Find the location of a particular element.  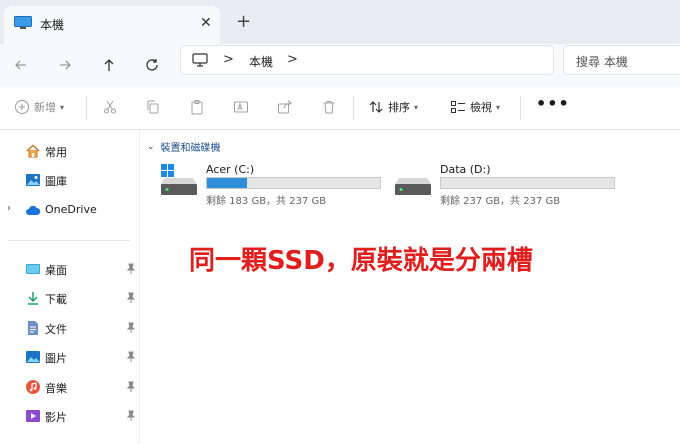

sidebar-item-label: 下載 is located at coordinates (56, 299).